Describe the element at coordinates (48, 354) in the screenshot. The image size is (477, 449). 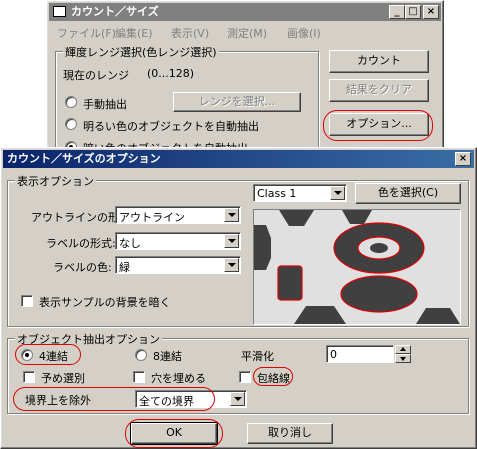
I see `connect4-highlight-ring` at that location.